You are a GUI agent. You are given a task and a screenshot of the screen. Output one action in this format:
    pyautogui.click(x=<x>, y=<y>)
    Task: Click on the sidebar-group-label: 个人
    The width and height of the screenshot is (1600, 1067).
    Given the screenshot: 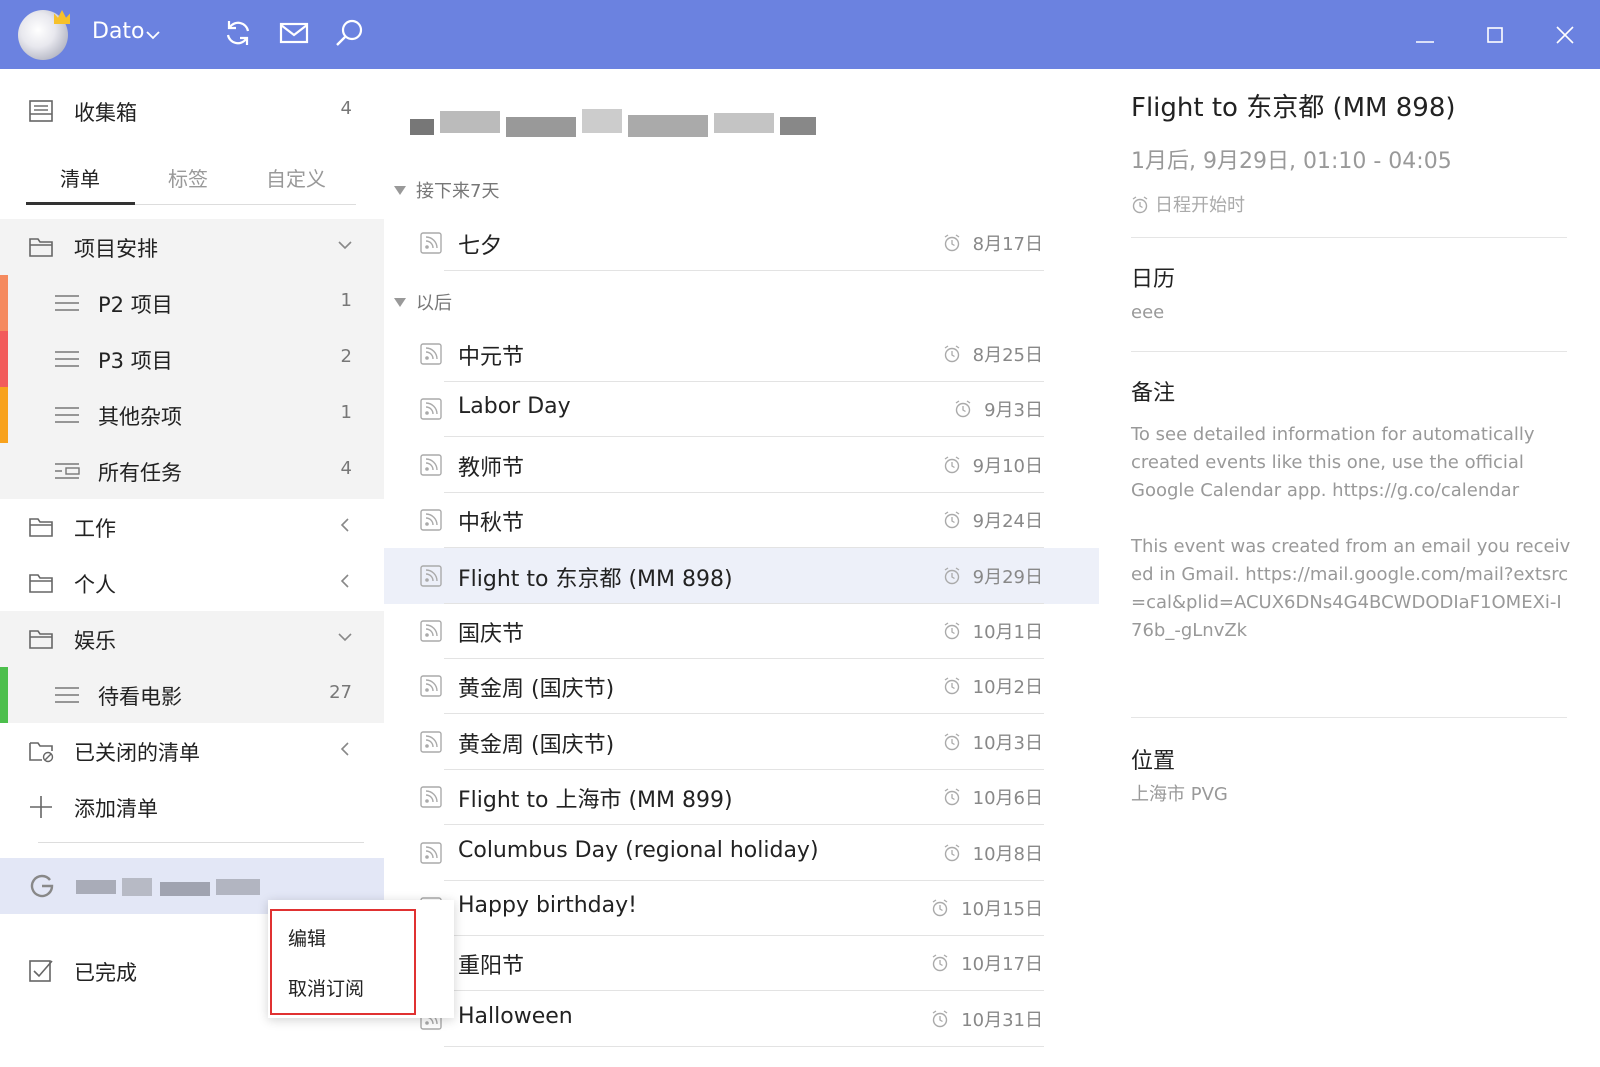 What is the action you would take?
    pyautogui.click(x=95, y=585)
    